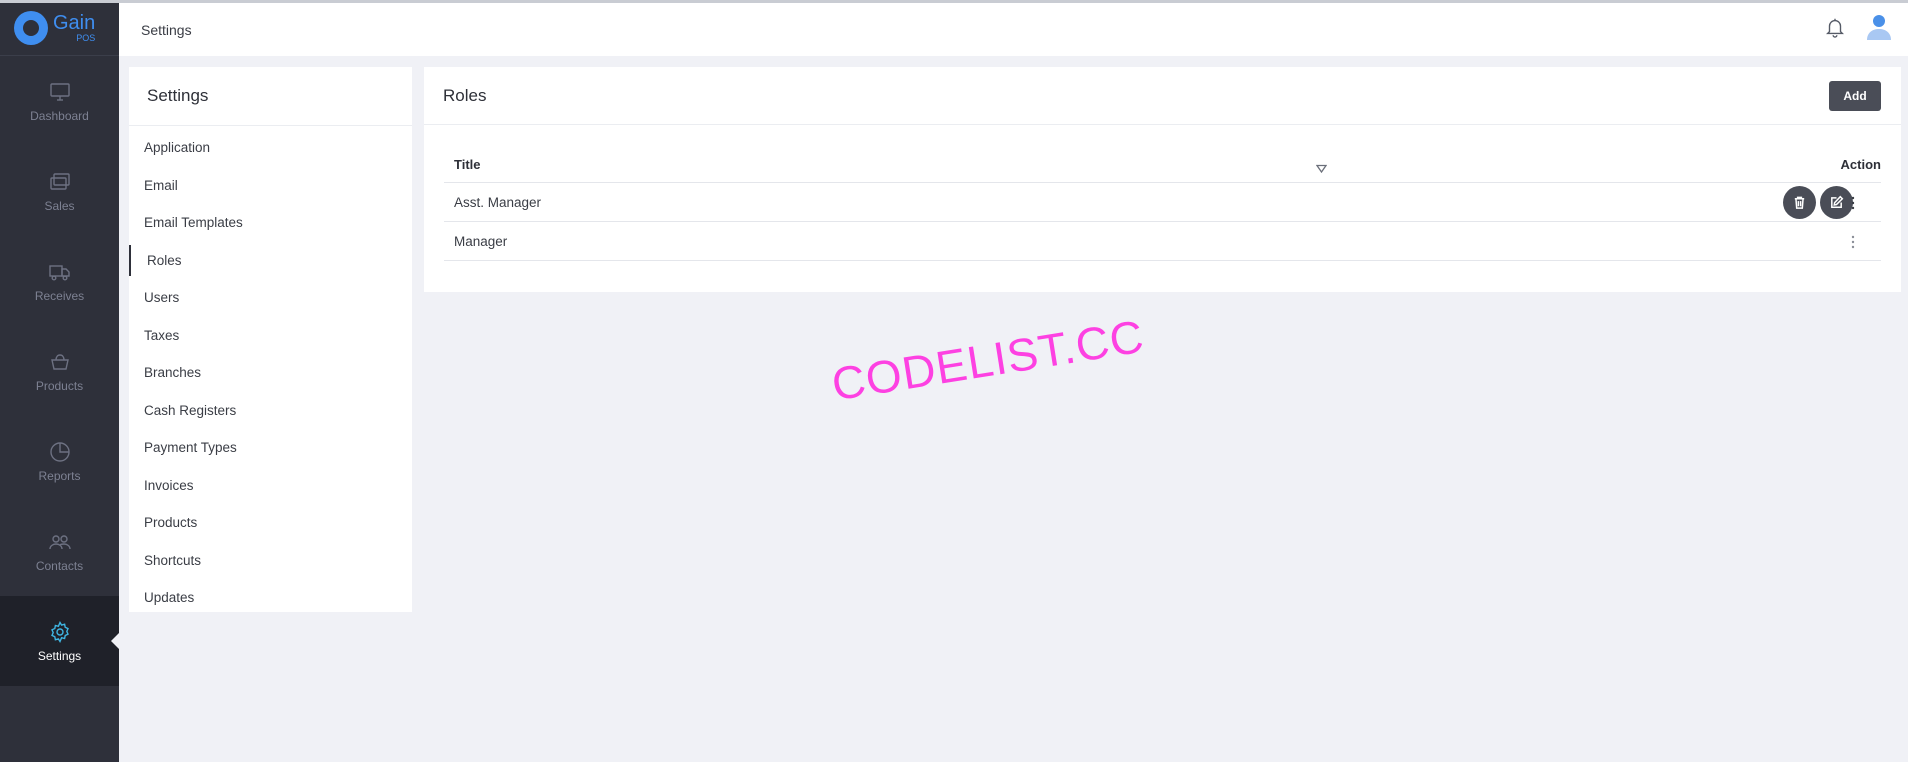 This screenshot has width=1908, height=762. I want to click on settings-menu-item-products: Products, so click(270, 523).